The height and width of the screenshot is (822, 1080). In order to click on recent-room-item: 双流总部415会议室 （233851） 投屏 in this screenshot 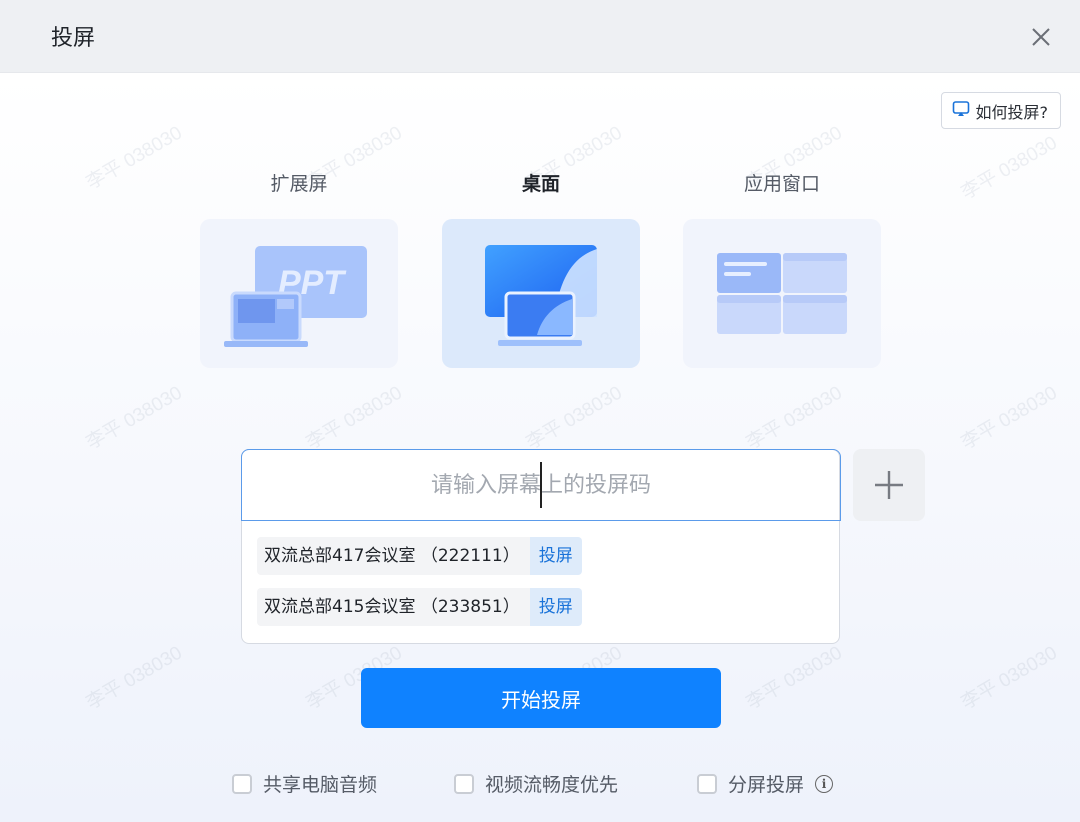, I will do `click(419, 607)`.